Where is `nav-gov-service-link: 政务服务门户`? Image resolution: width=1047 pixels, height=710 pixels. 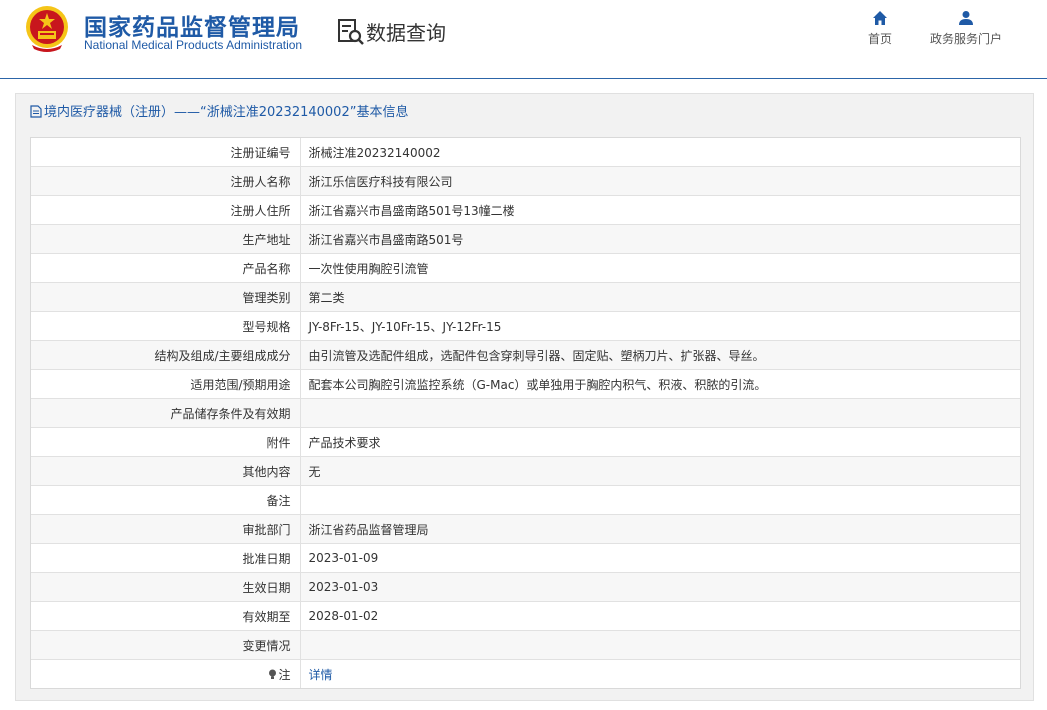
nav-gov-service-link: 政务服务门户 is located at coordinates (966, 28).